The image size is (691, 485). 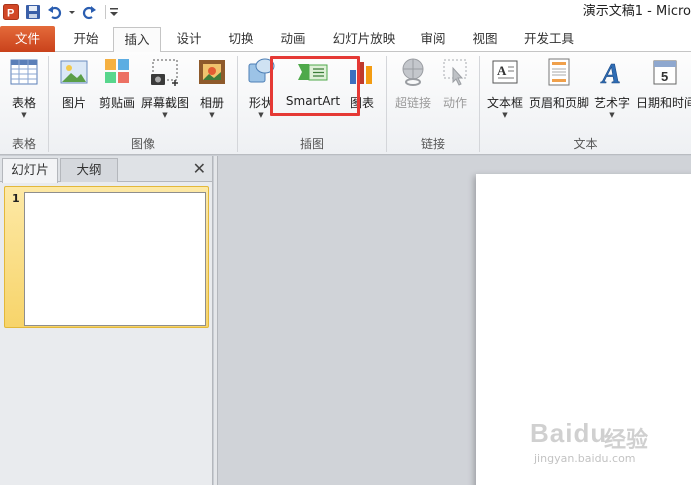 What do you see at coordinates (114, 12) in the screenshot?
I see `customize-qat-icon` at bounding box center [114, 12].